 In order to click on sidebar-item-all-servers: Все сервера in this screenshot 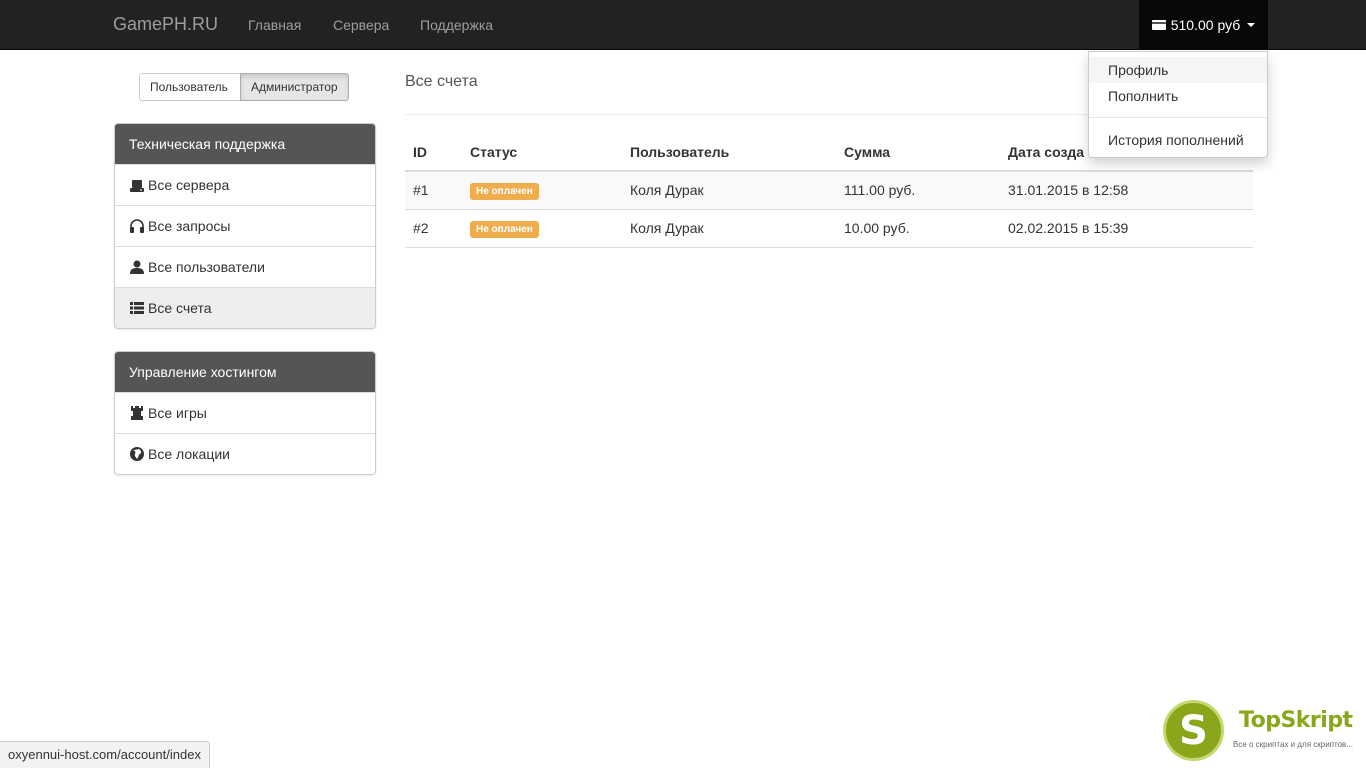, I will do `click(245, 184)`.